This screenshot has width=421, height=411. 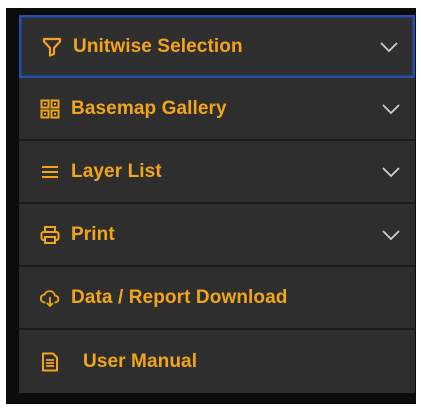 What do you see at coordinates (140, 361) in the screenshot?
I see `menu-item-label: User Manual` at bounding box center [140, 361].